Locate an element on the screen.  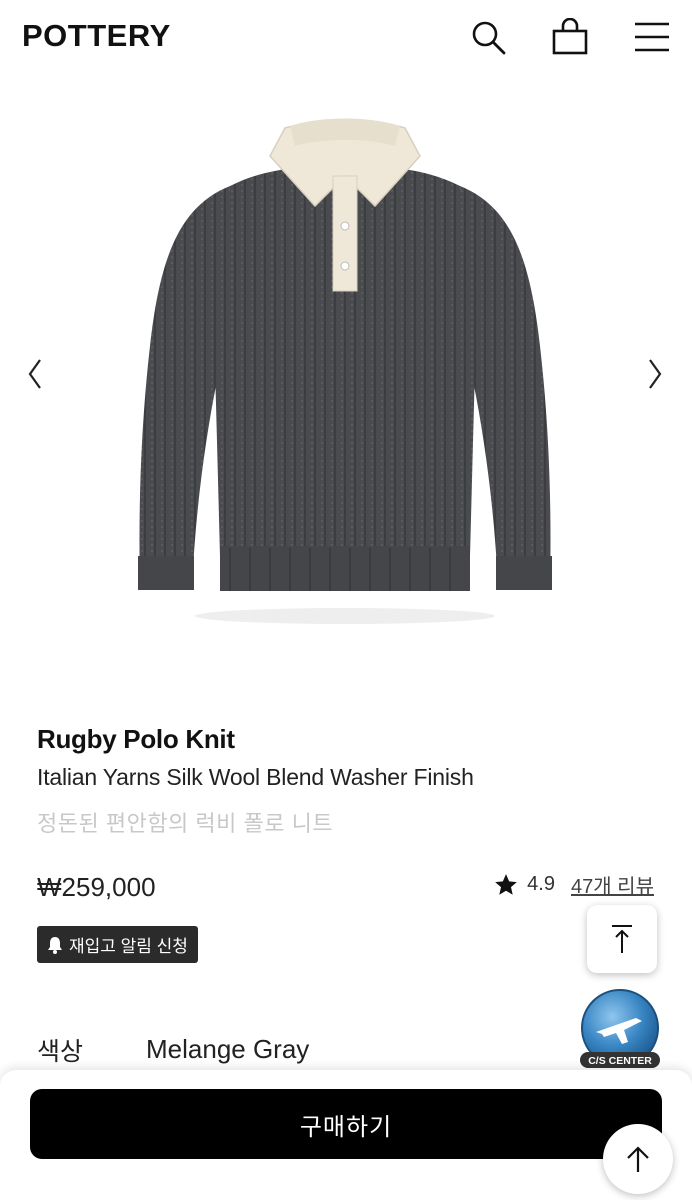
product-description: 정돈된 편안함의 럭비 폴로 니트 is located at coordinates (185, 823).